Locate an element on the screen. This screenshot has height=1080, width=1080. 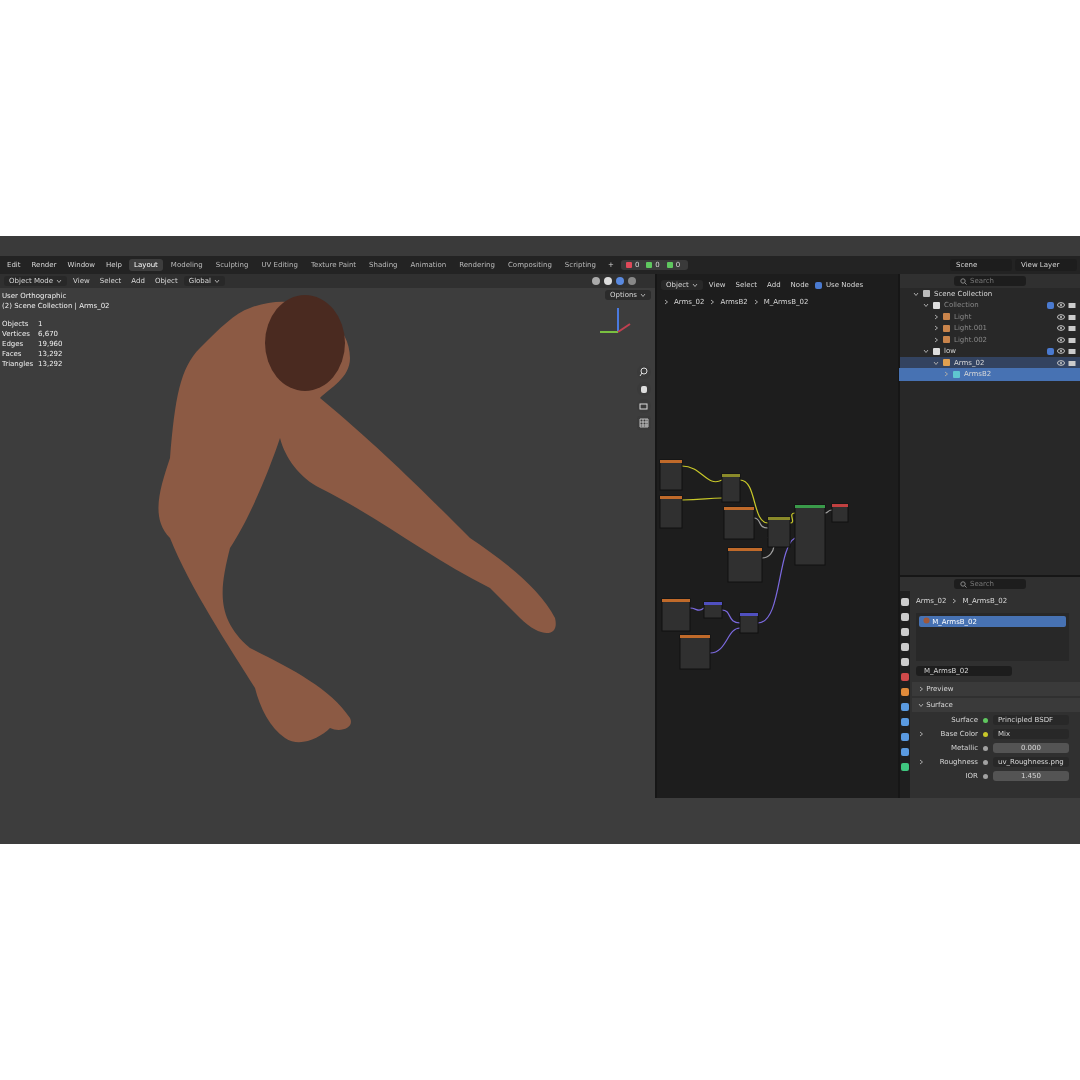
zoom-icon is located at coordinates (644, 372).